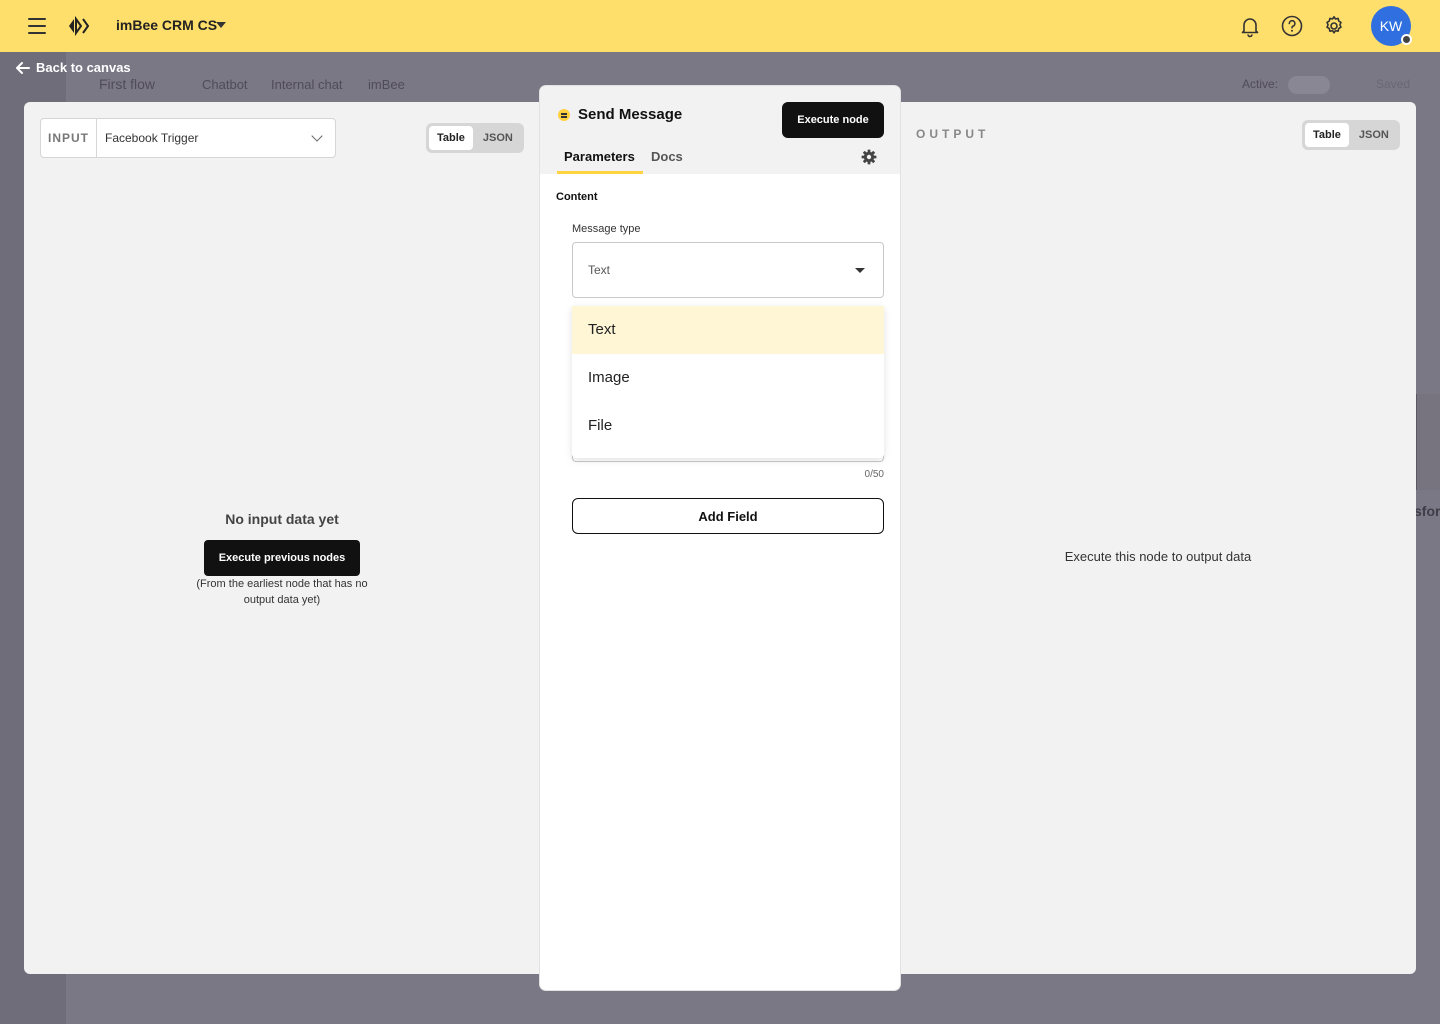 This screenshot has width=1440, height=1024. I want to click on header-tab-imbee: imBee, so click(386, 84).